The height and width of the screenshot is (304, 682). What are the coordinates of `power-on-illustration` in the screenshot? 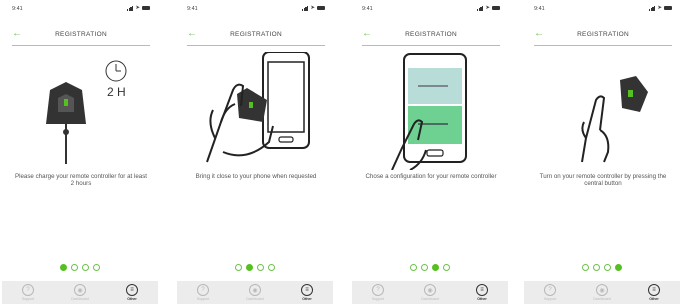 It's located at (614, 119).